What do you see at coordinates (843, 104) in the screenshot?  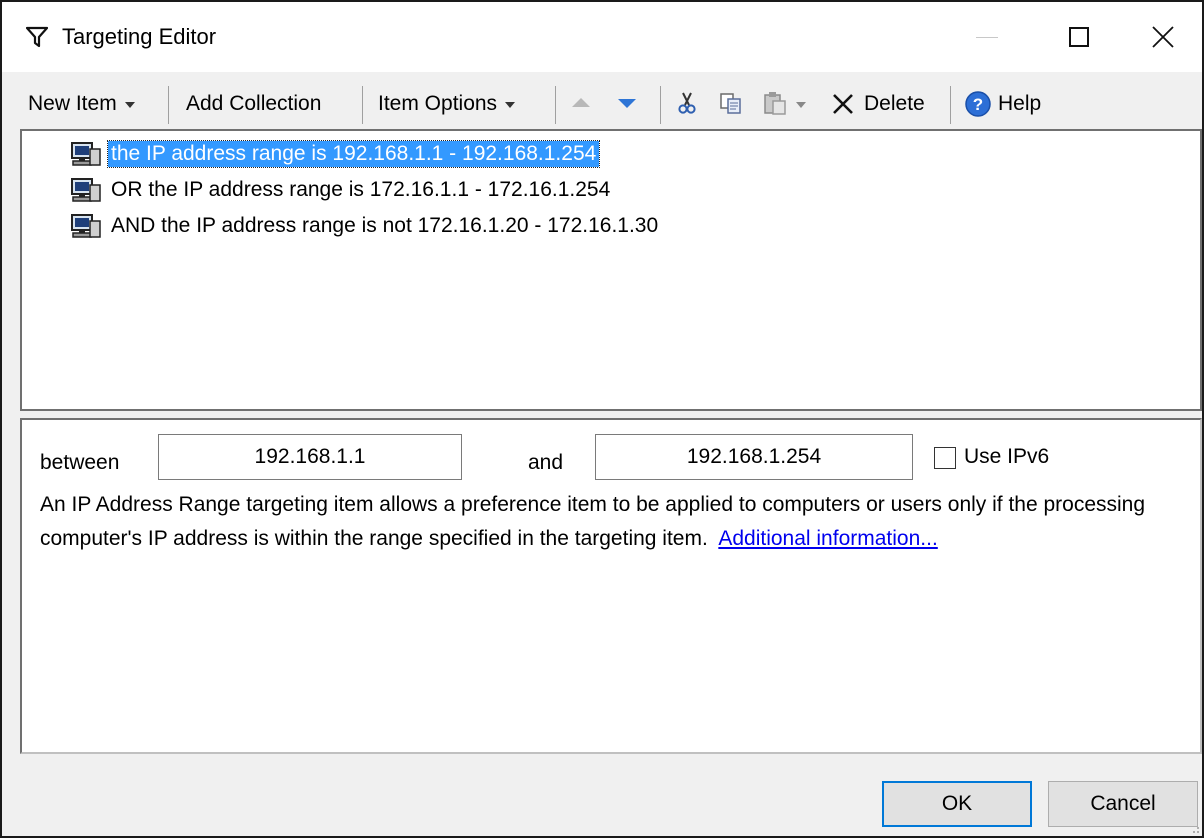 I see `x-icon` at bounding box center [843, 104].